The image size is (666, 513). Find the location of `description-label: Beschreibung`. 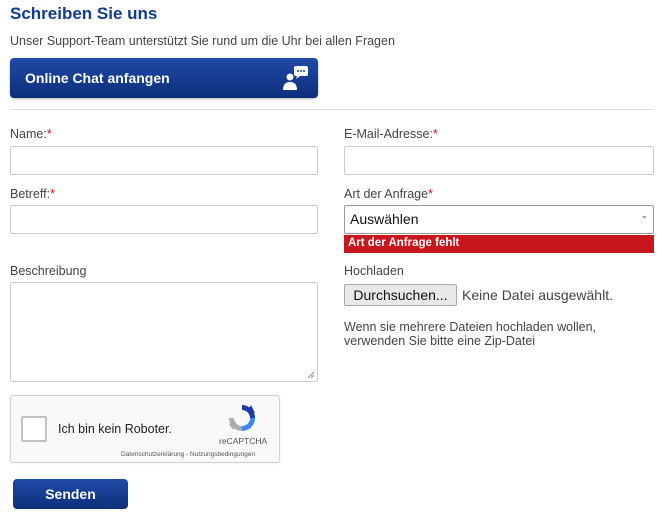

description-label: Beschreibung is located at coordinates (48, 271).